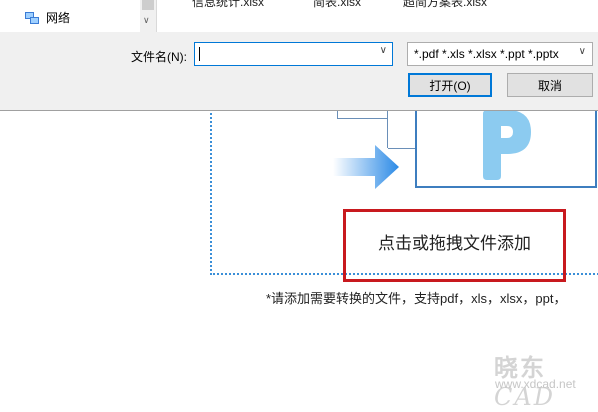 This screenshot has height=412, width=598. What do you see at coordinates (228, 5) in the screenshot?
I see `list-item: 信息统计.xlsx` at bounding box center [228, 5].